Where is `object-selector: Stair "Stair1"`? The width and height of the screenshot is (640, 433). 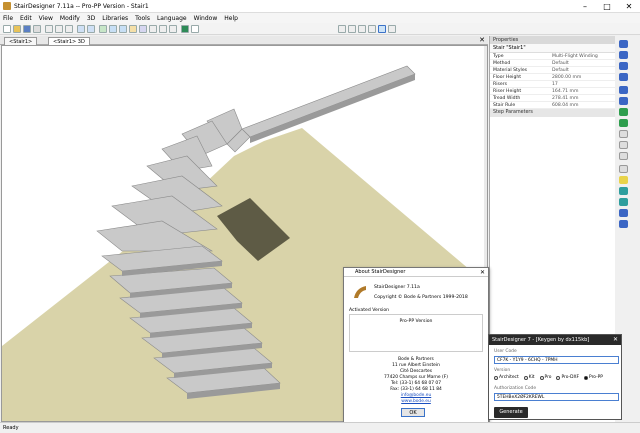
object-selector: Stair "Stair1" is located at coordinates (552, 48).